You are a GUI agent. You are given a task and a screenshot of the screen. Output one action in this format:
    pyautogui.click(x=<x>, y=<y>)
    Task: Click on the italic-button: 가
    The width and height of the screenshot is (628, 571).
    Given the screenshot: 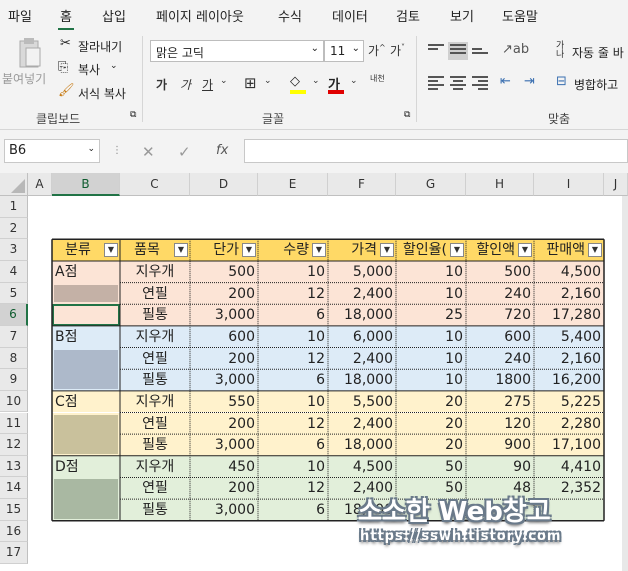 What is the action you would take?
    pyautogui.click(x=185, y=84)
    